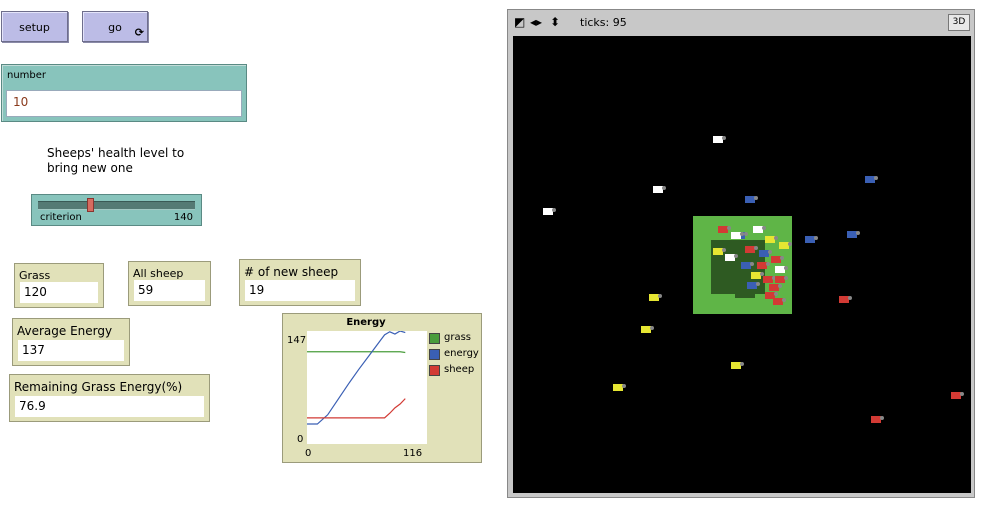 Image resolution: width=984 pixels, height=508 pixels. I want to click on average-energy-monitor: Average Energy 137, so click(71, 342).